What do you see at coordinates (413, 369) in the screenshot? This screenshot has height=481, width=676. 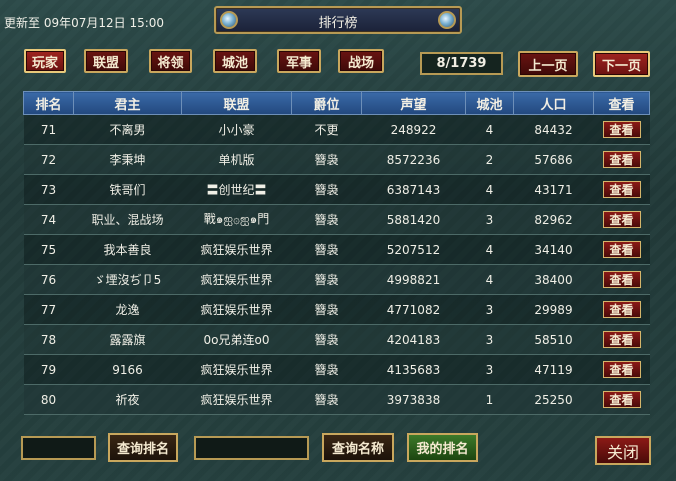 I see `prestige-cell: 4135683` at bounding box center [413, 369].